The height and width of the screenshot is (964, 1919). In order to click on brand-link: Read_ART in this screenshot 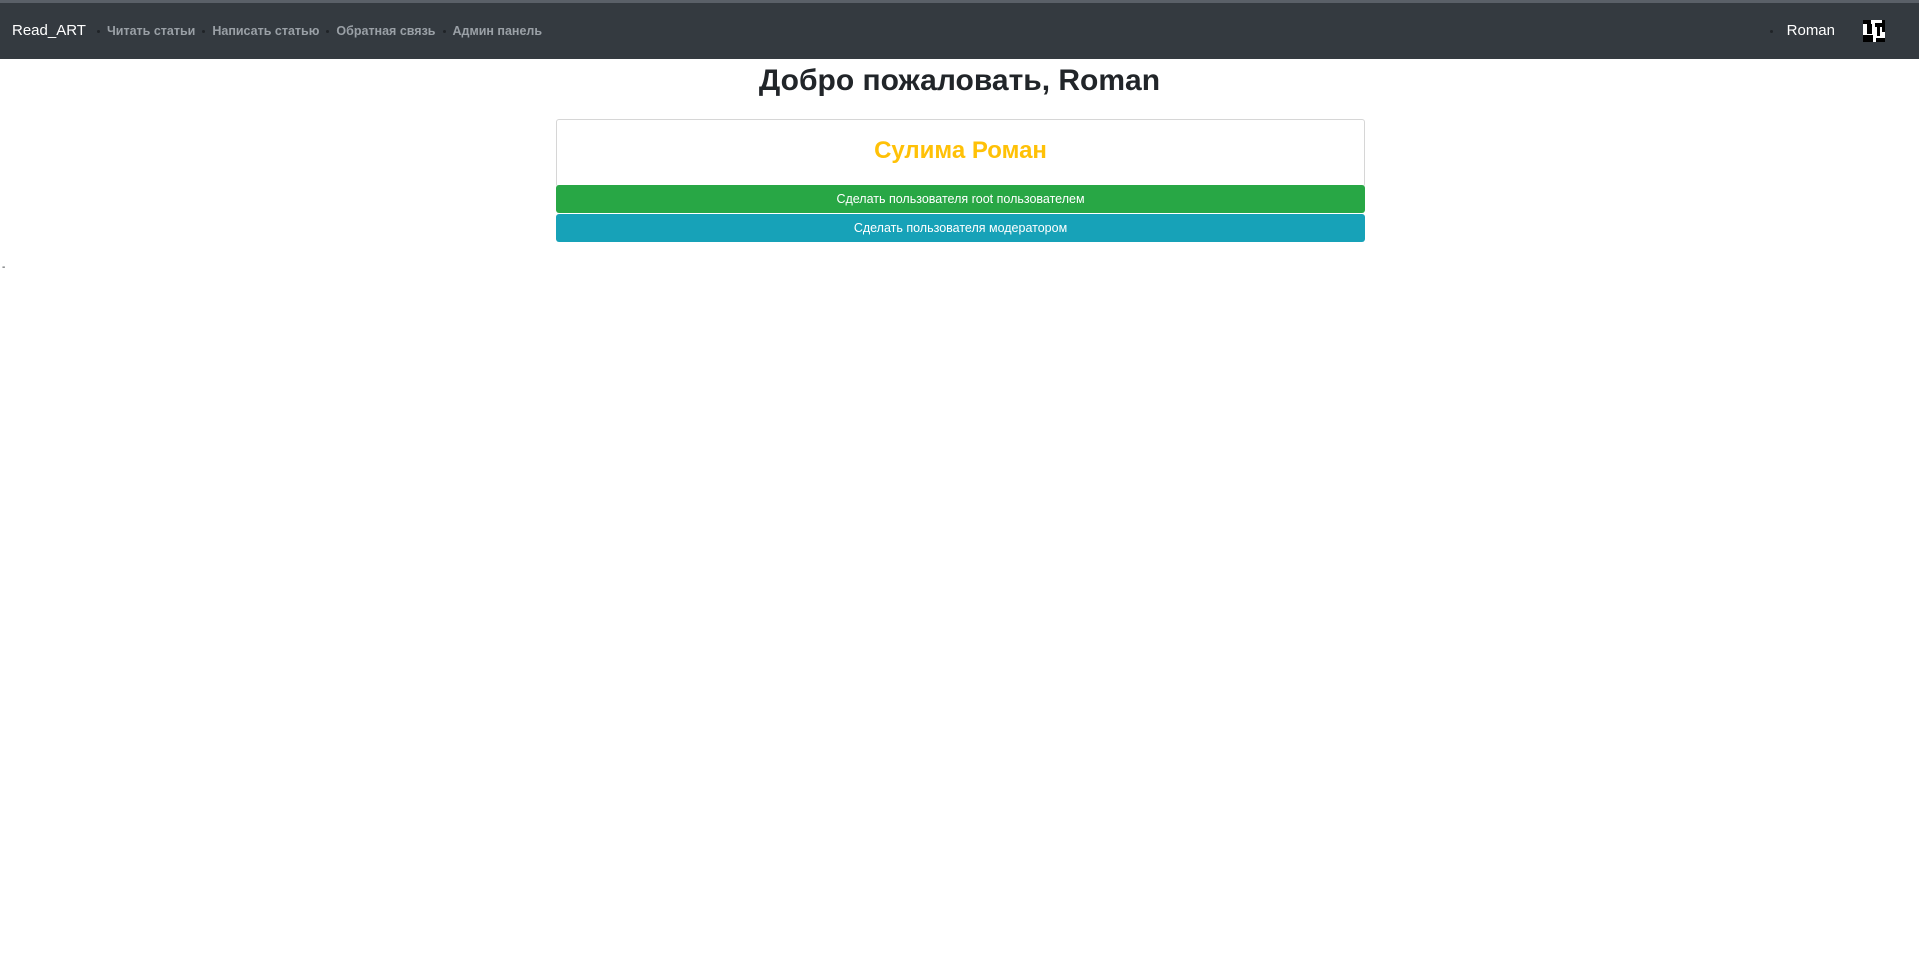, I will do `click(49, 31)`.